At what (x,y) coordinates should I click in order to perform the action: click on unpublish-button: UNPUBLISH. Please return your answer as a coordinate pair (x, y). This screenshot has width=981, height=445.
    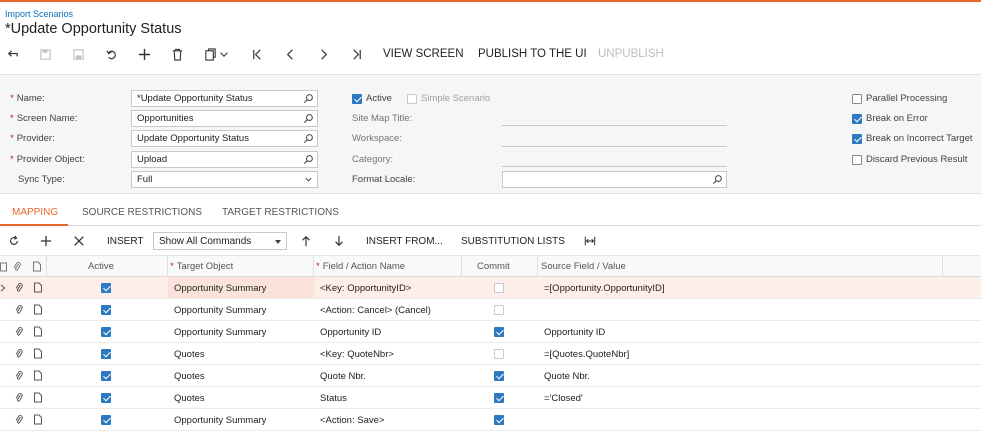
    Looking at the image, I should click on (631, 54).